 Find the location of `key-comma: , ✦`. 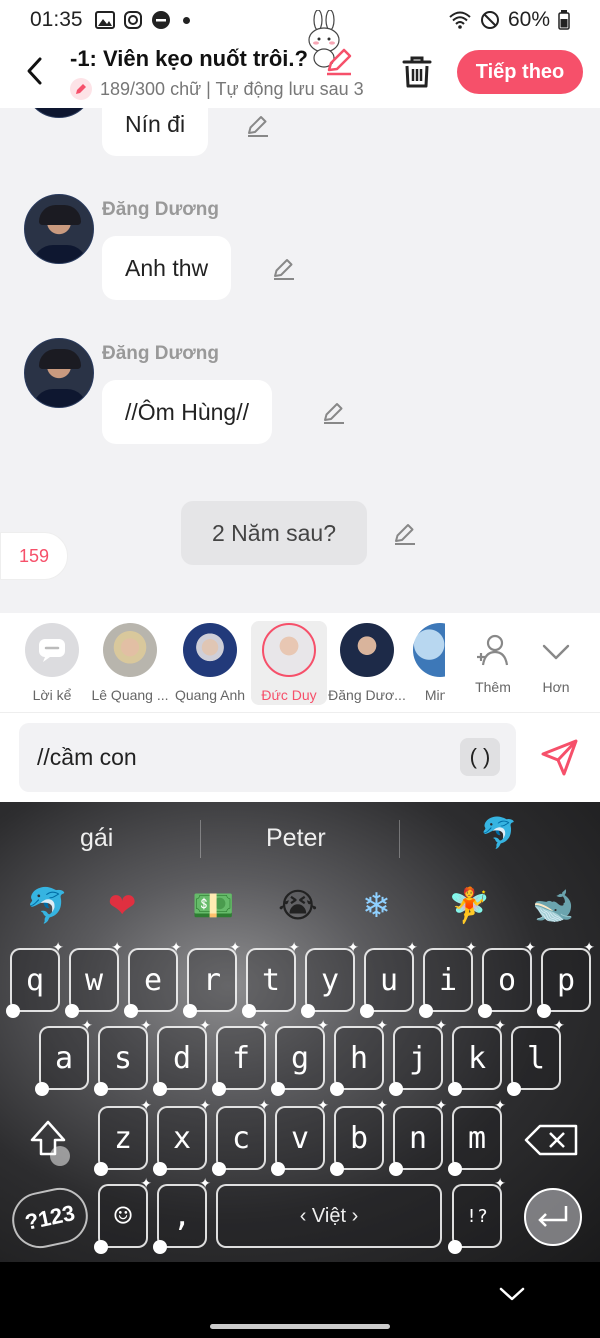

key-comma: , ✦ is located at coordinates (182, 1215).